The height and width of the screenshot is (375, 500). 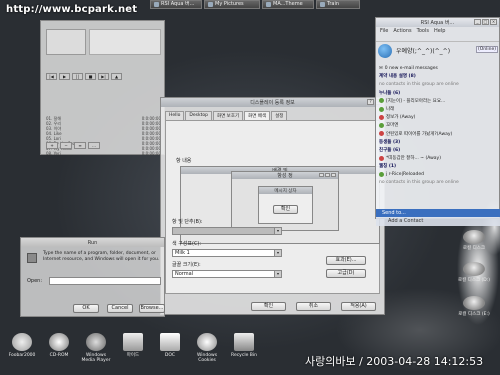 What do you see at coordinates (477, 22) in the screenshot?
I see `minimize-button: _` at bounding box center [477, 22].